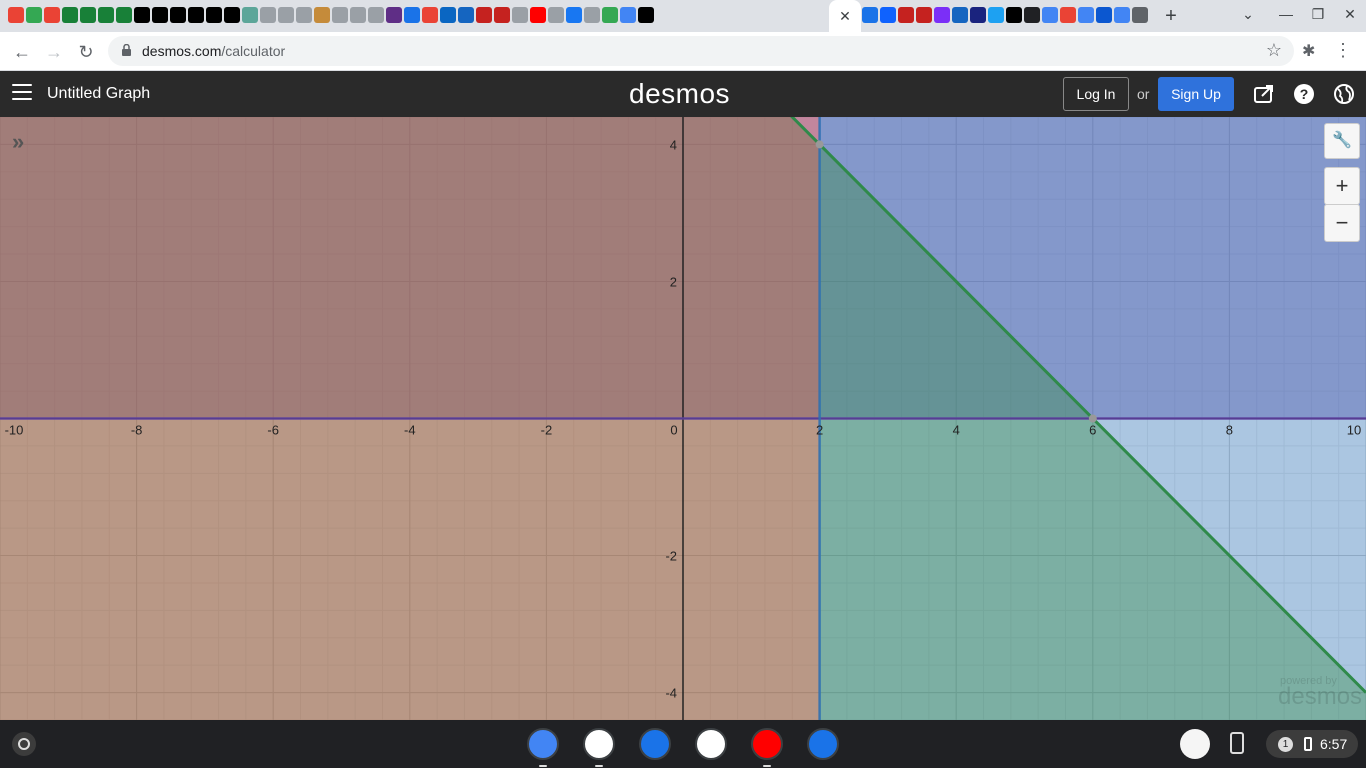 The image size is (1366, 768). I want to click on reload-icon: ↻, so click(86, 52).